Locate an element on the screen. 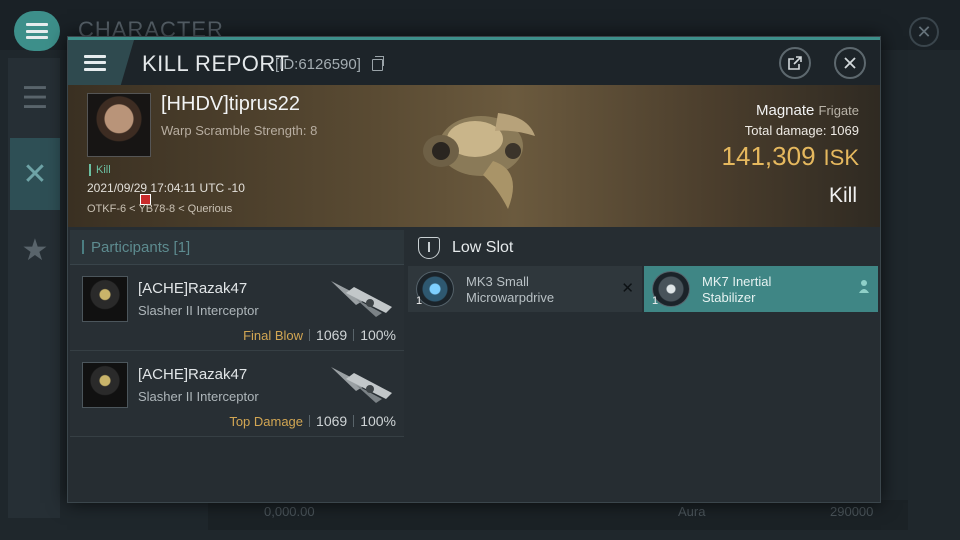 The image size is (960, 540). isk-value: 141,309 ISK is located at coordinates (790, 156).